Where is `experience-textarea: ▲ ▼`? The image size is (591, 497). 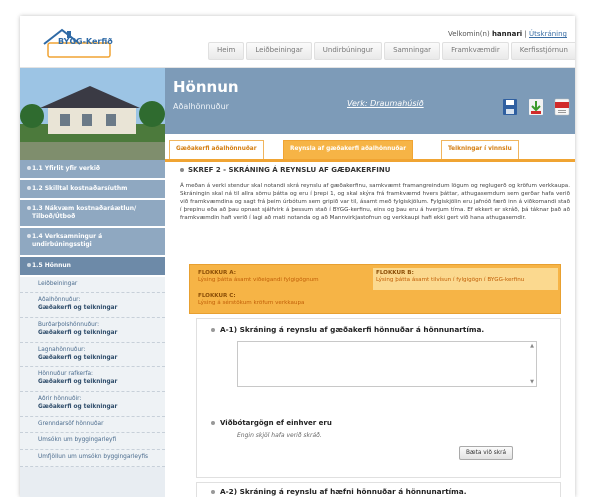
experience-textarea: ▲ ▼ is located at coordinates (387, 364).